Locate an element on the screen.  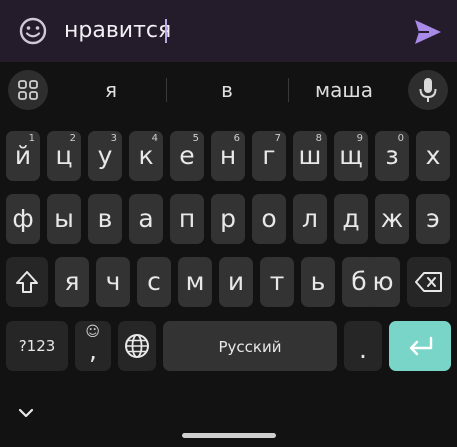
letter-key: ф is located at coordinates (23, 219).